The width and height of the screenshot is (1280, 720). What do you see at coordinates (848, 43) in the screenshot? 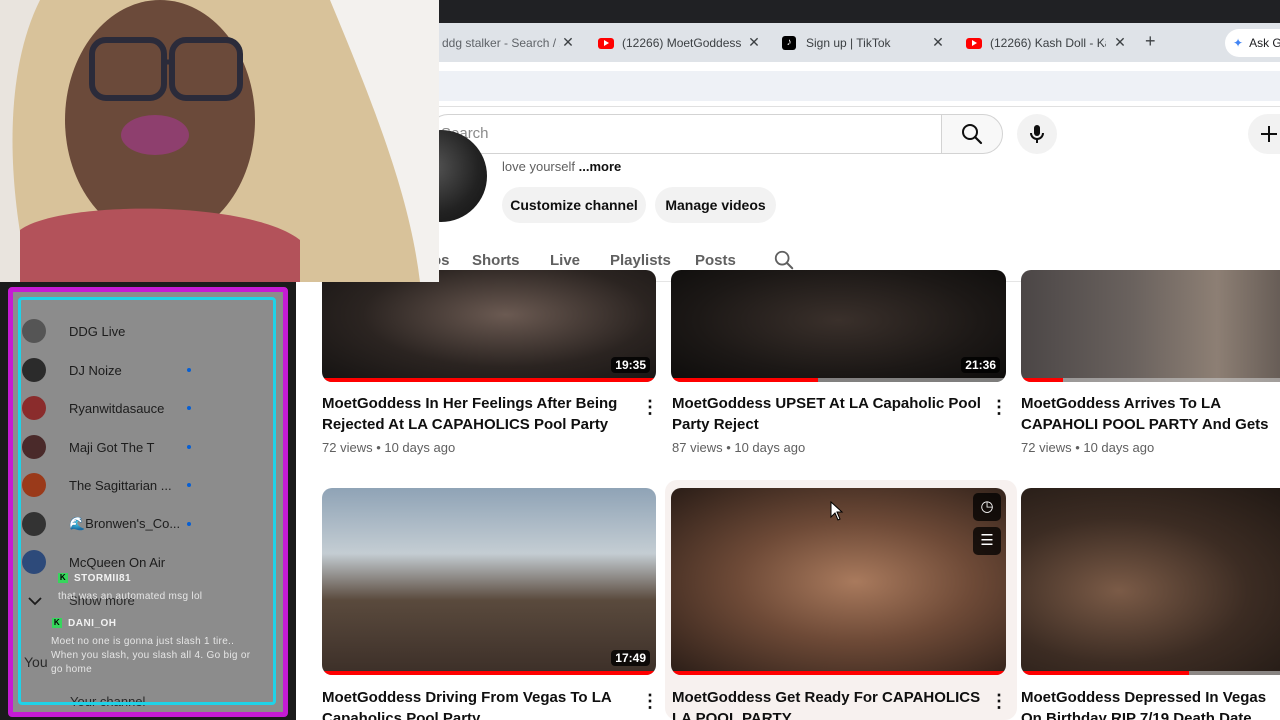
I see `tab-title: Sign up | TikTok` at bounding box center [848, 43].